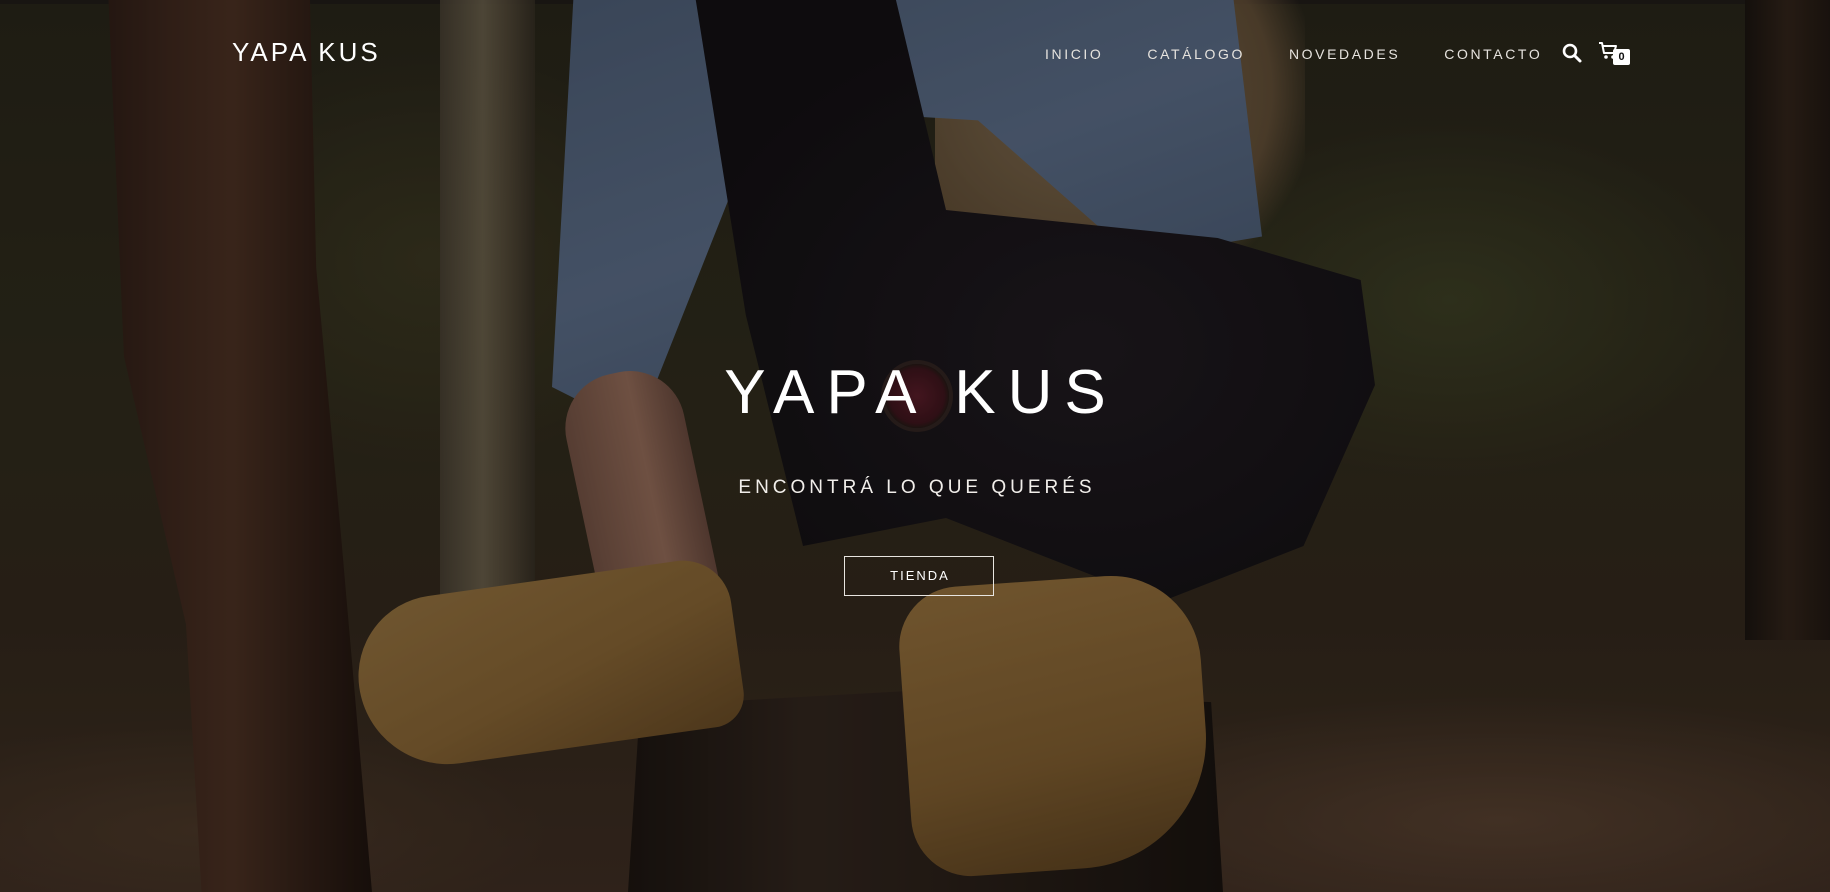 This screenshot has width=1830, height=892. What do you see at coordinates (1621, 57) in the screenshot?
I see `cart-count-badge: 0` at bounding box center [1621, 57].